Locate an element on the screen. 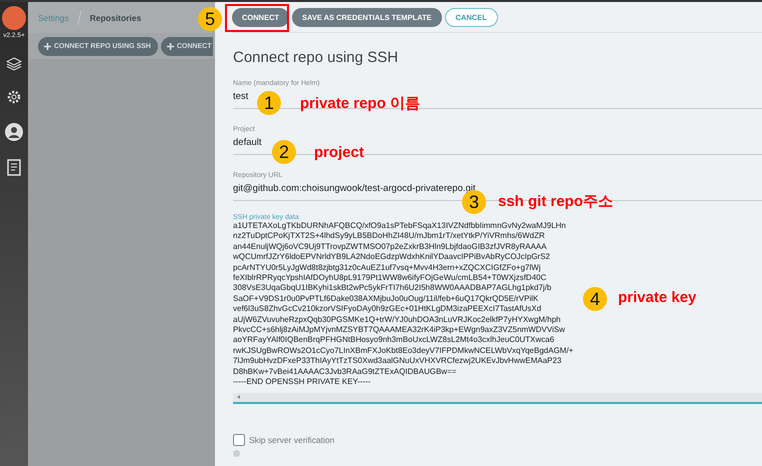 This screenshot has height=466, width=762. highlight-frame is located at coordinates (257, 18).